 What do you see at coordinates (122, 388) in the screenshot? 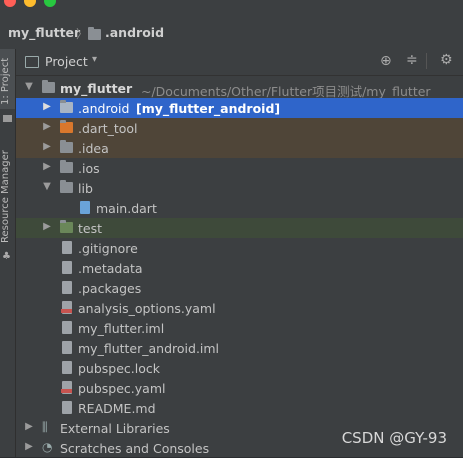
I see `tree-item-label: pubspec.yaml` at bounding box center [122, 388].